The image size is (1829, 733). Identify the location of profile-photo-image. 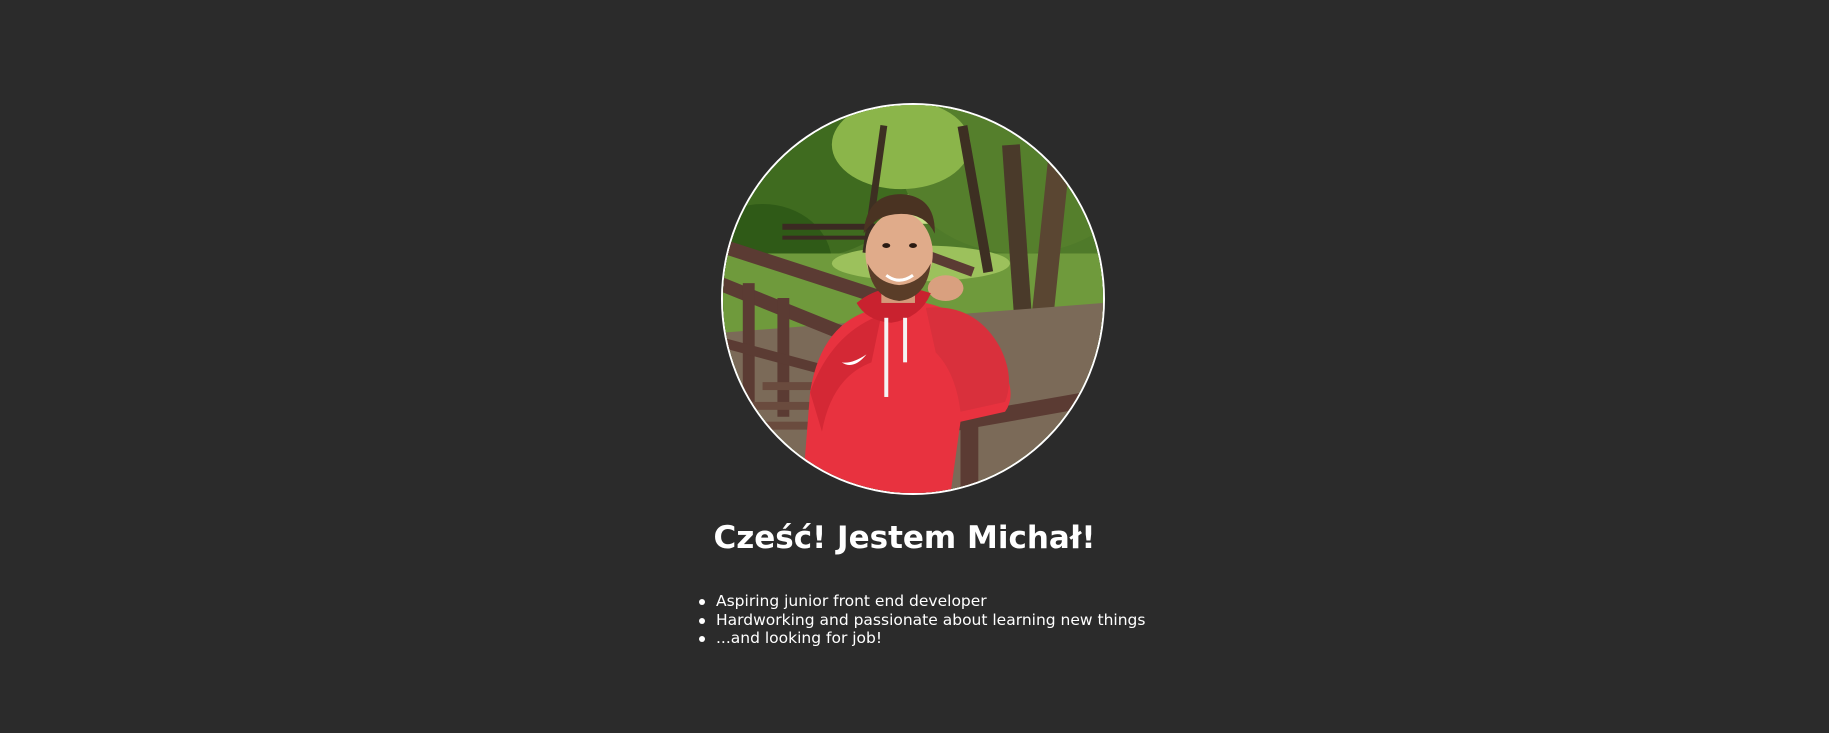
(913, 299).